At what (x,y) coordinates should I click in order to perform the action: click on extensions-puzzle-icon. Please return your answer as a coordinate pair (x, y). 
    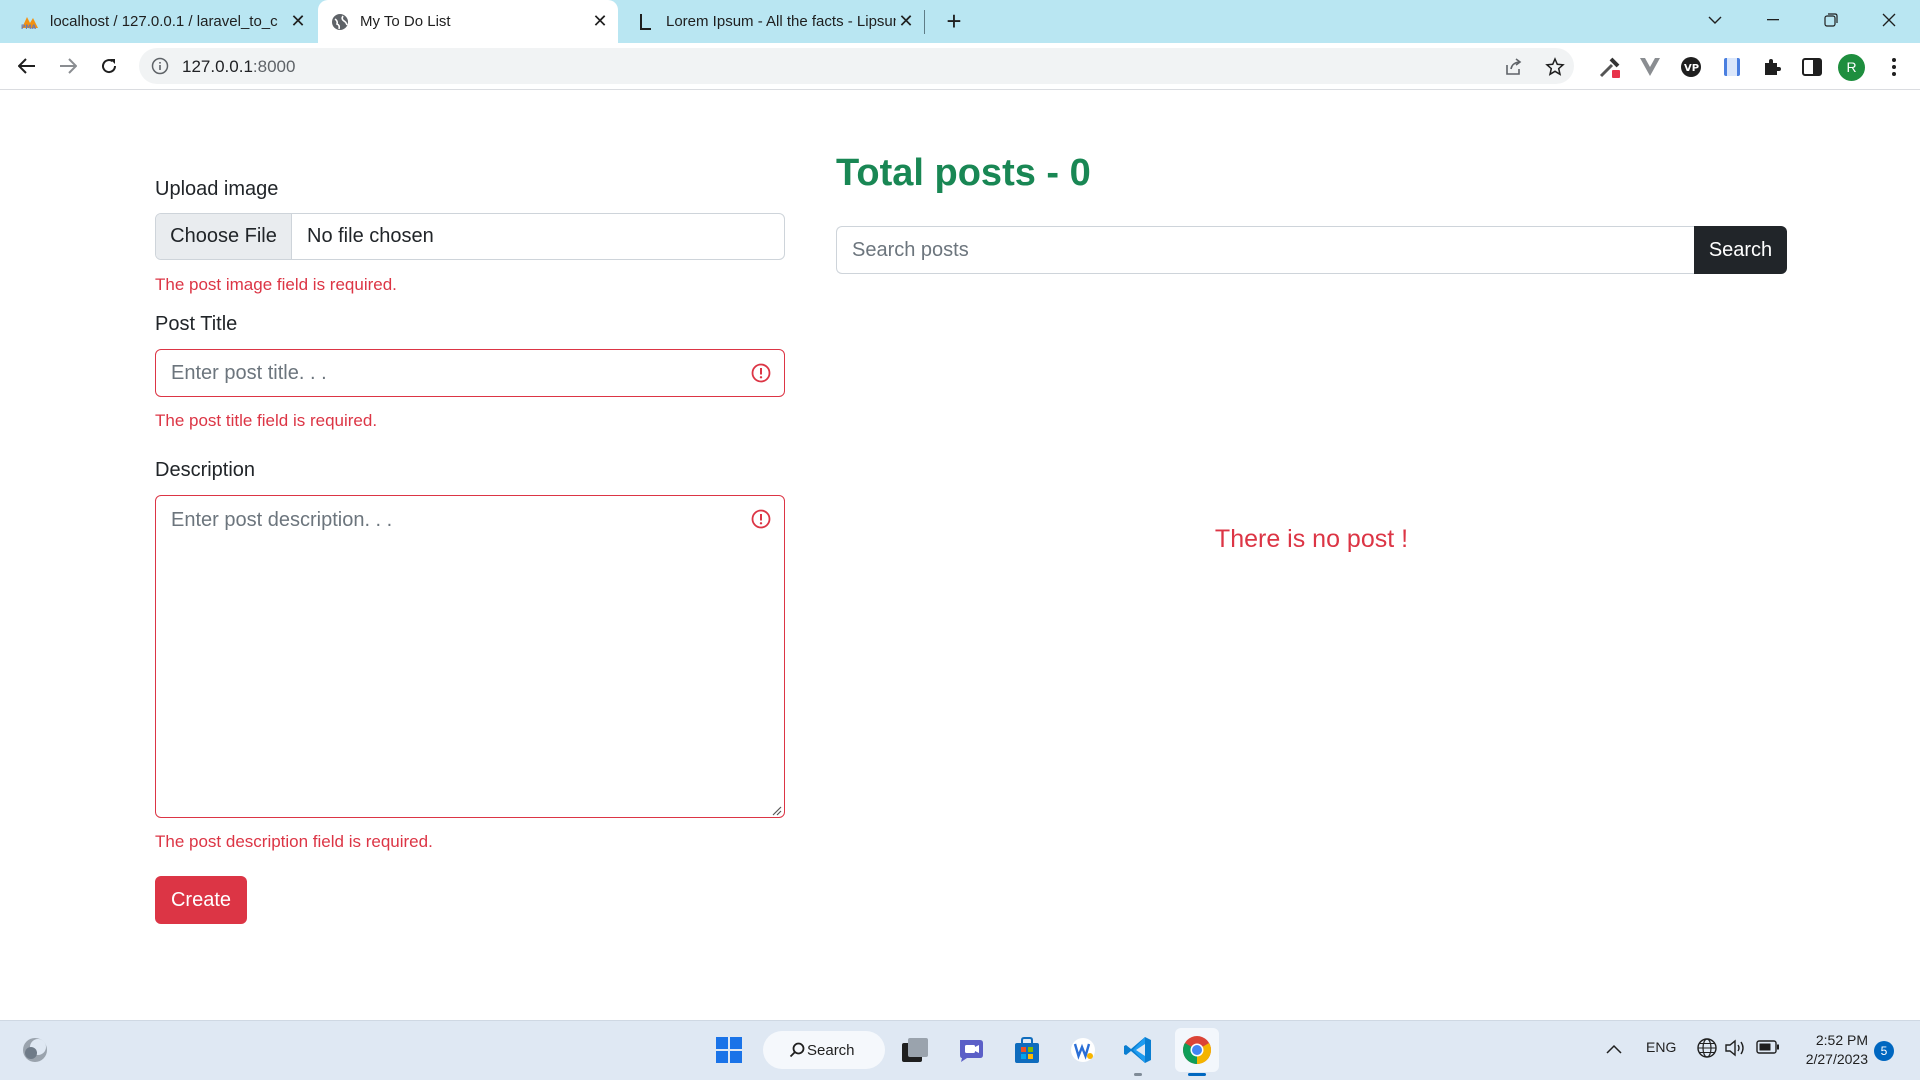
    Looking at the image, I should click on (1772, 67).